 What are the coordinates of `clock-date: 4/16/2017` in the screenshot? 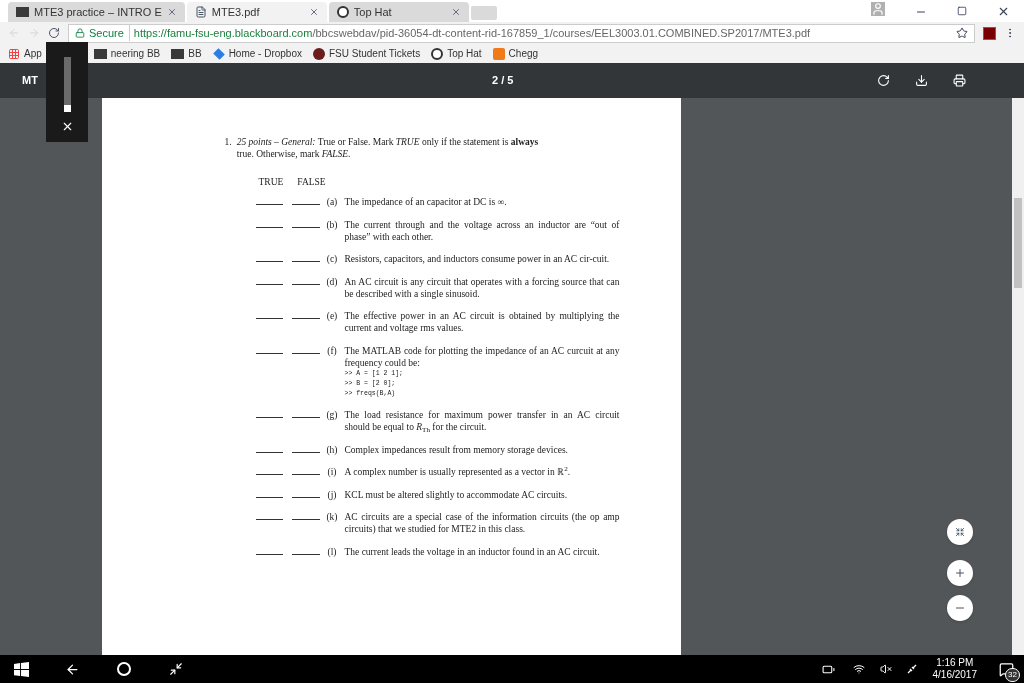 It's located at (954, 675).